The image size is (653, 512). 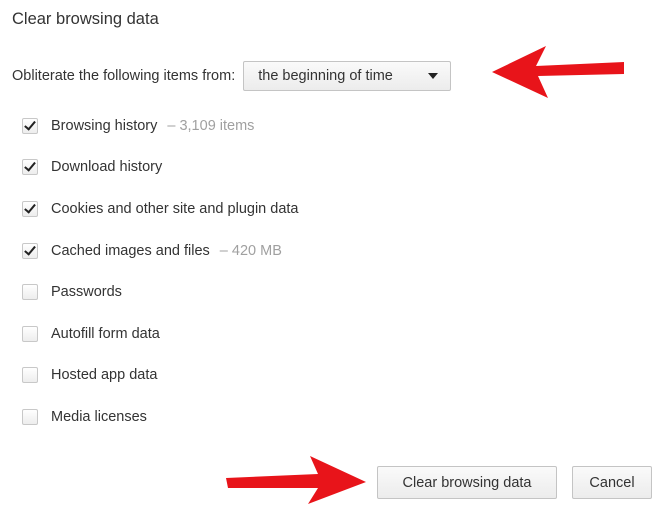 What do you see at coordinates (211, 125) in the screenshot?
I see `item-detail: – 3,109 items` at bounding box center [211, 125].